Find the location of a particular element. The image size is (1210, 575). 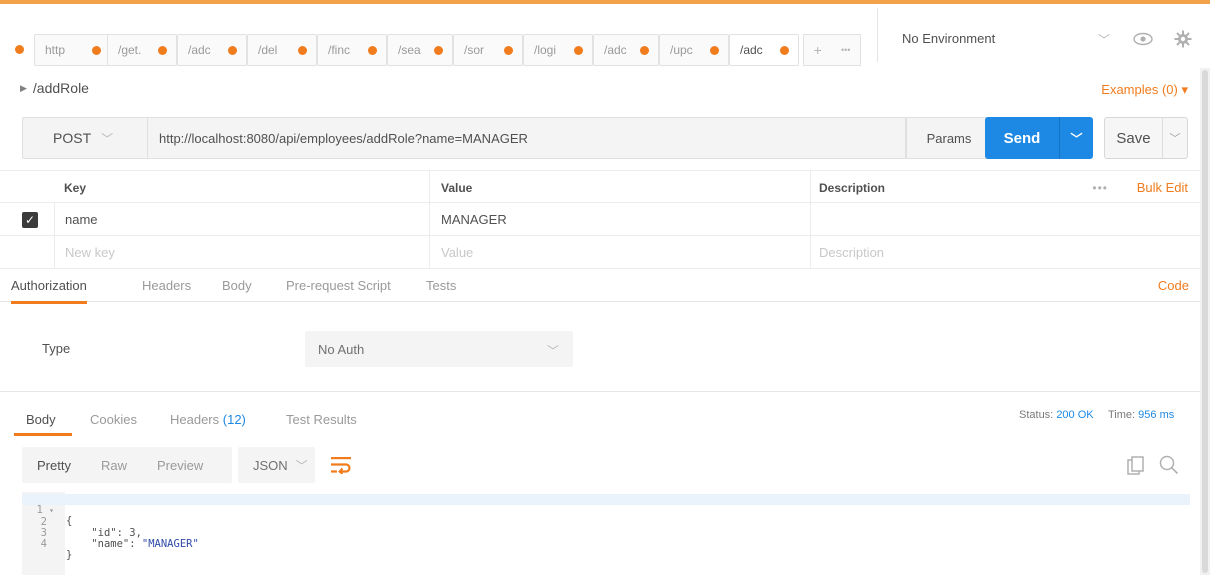

request-tab: /del is located at coordinates (282, 50).